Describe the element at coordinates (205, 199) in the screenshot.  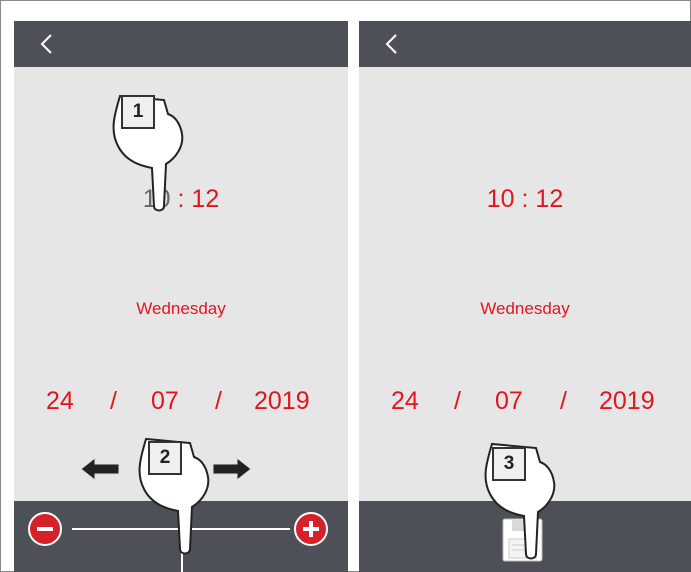
I see `minutes-value: 12` at that location.